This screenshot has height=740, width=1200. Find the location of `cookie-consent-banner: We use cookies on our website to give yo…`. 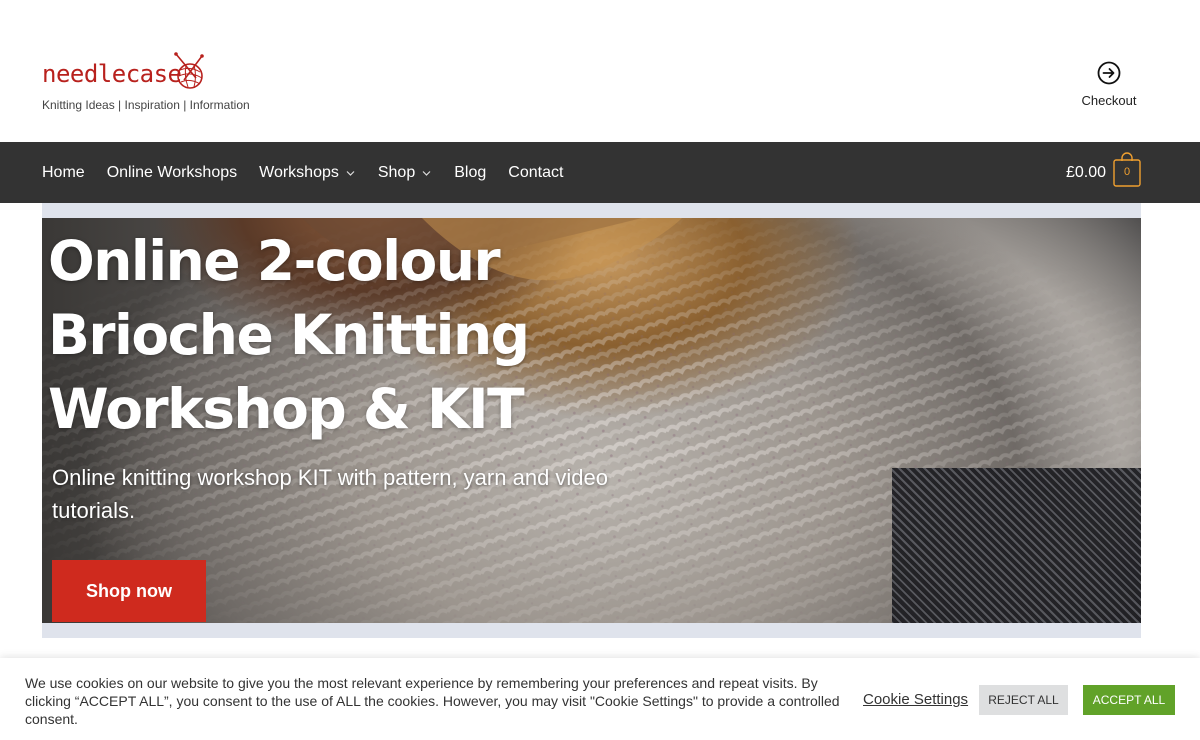

cookie-consent-banner: We use cookies on our website to give yo… is located at coordinates (600, 699).